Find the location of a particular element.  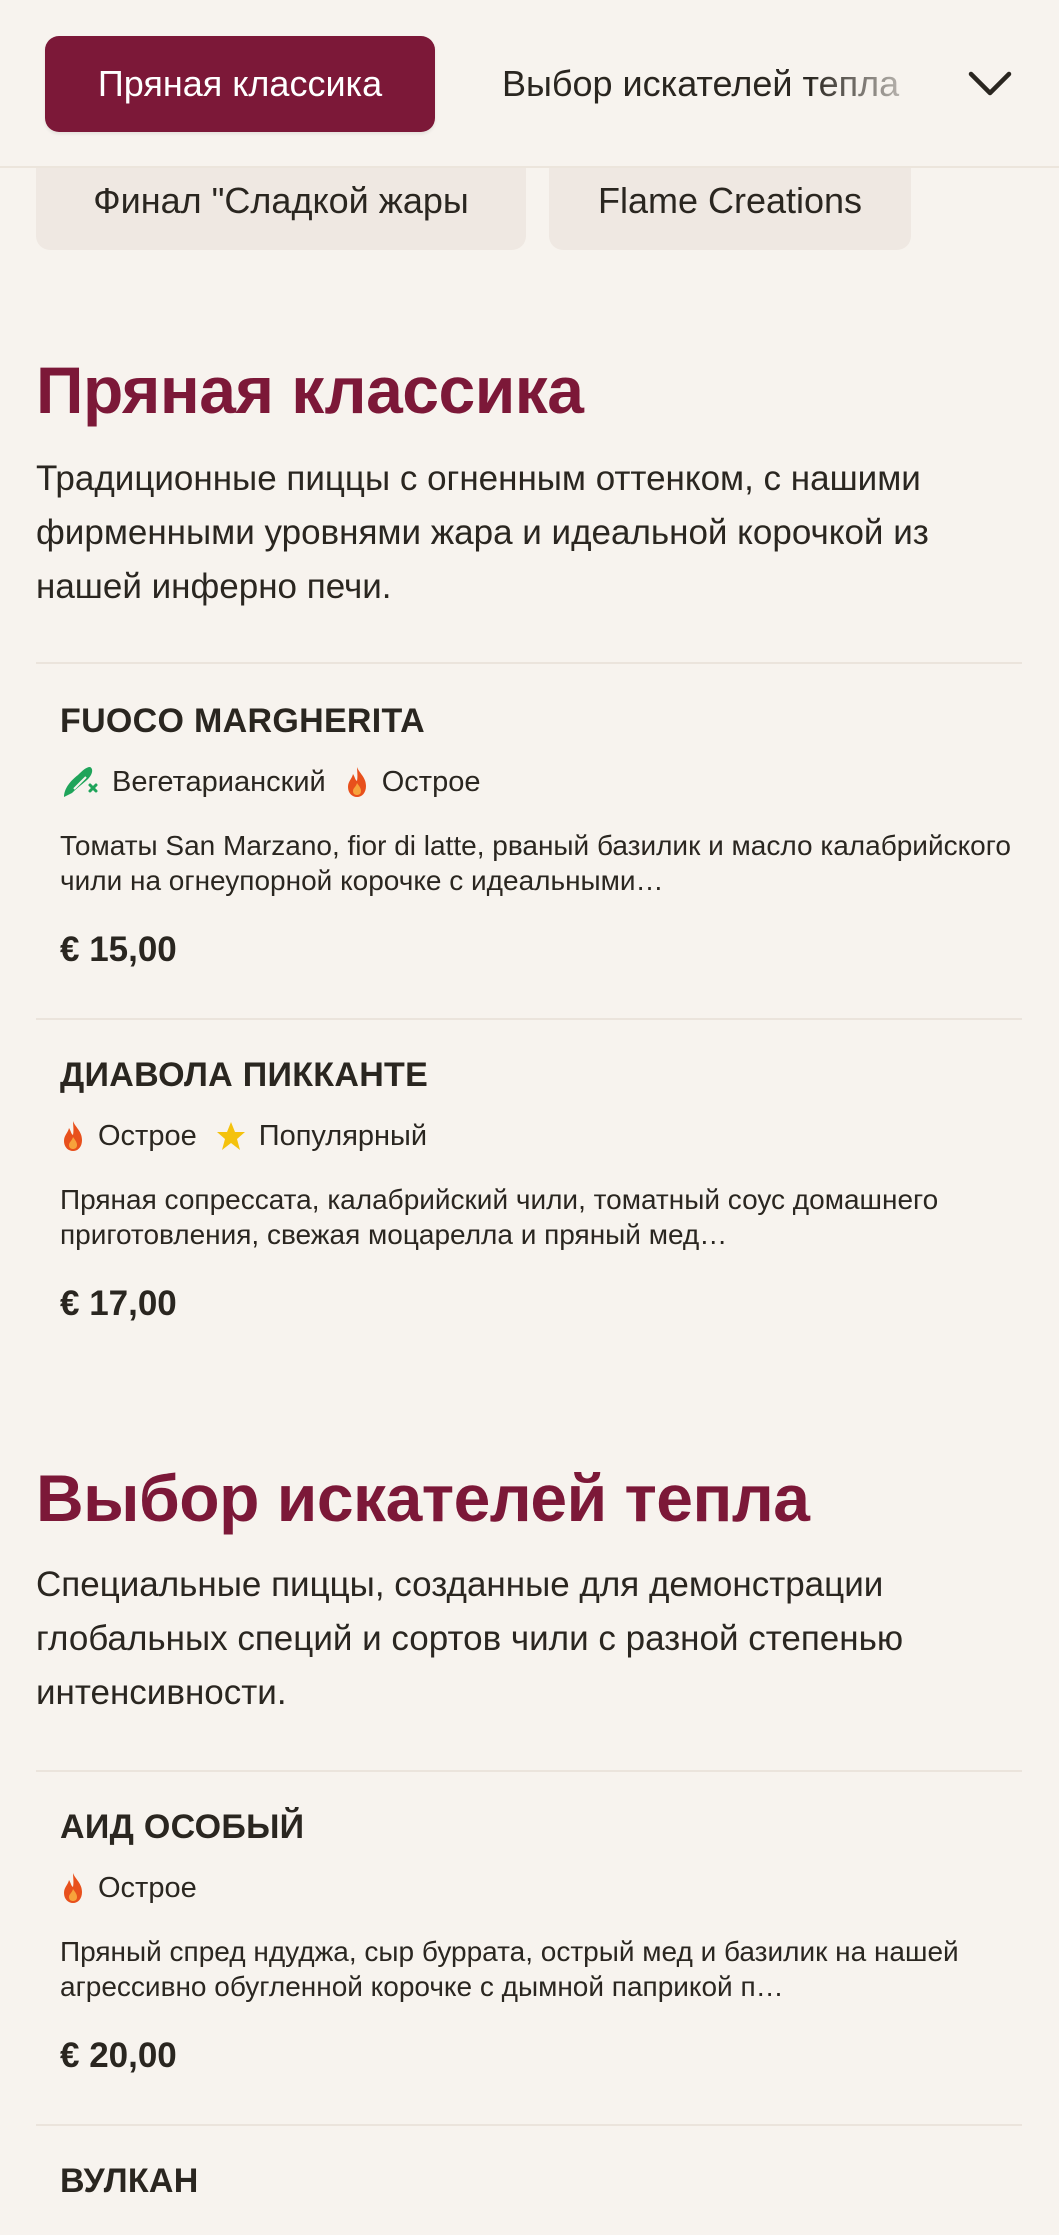

item-tags: Острое Популярный is located at coordinates (252, 1136).